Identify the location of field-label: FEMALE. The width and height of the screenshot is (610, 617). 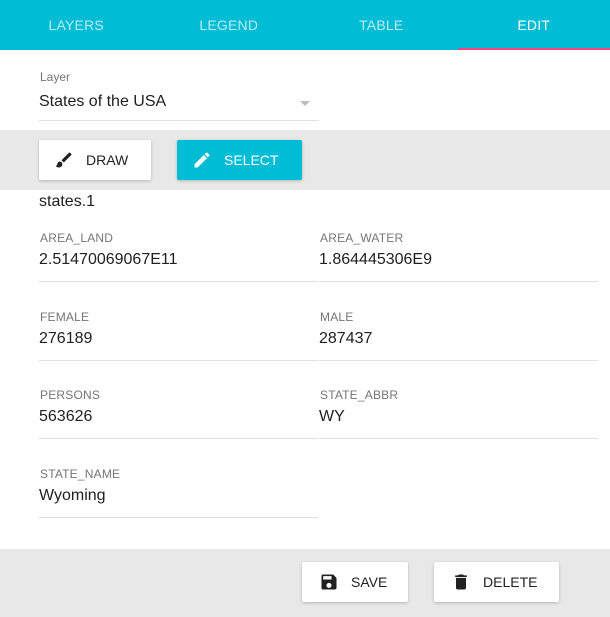
(65, 317).